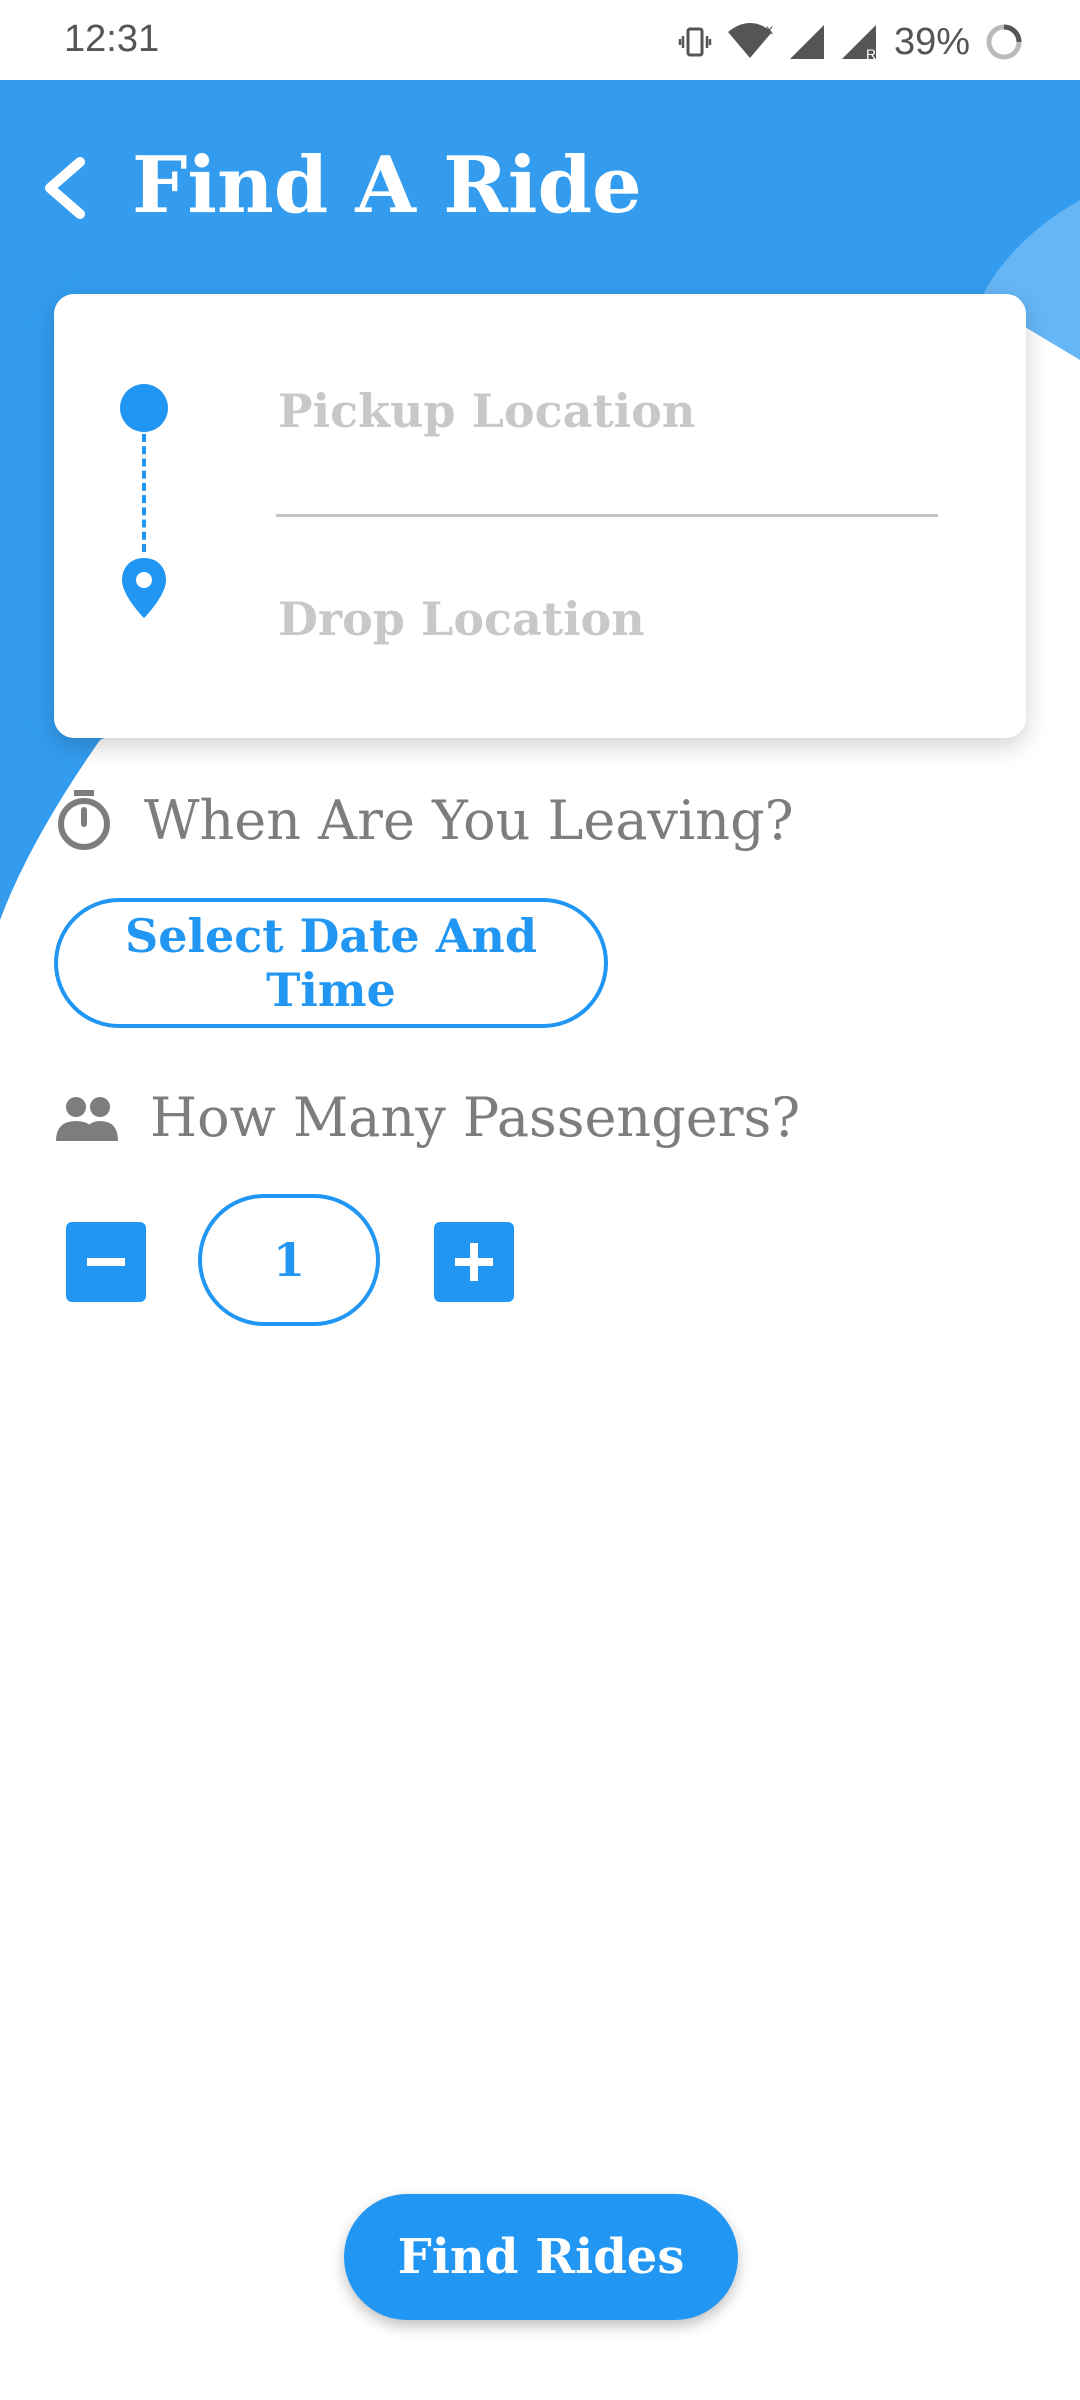  I want to click on location-pin-icon, so click(144, 588).